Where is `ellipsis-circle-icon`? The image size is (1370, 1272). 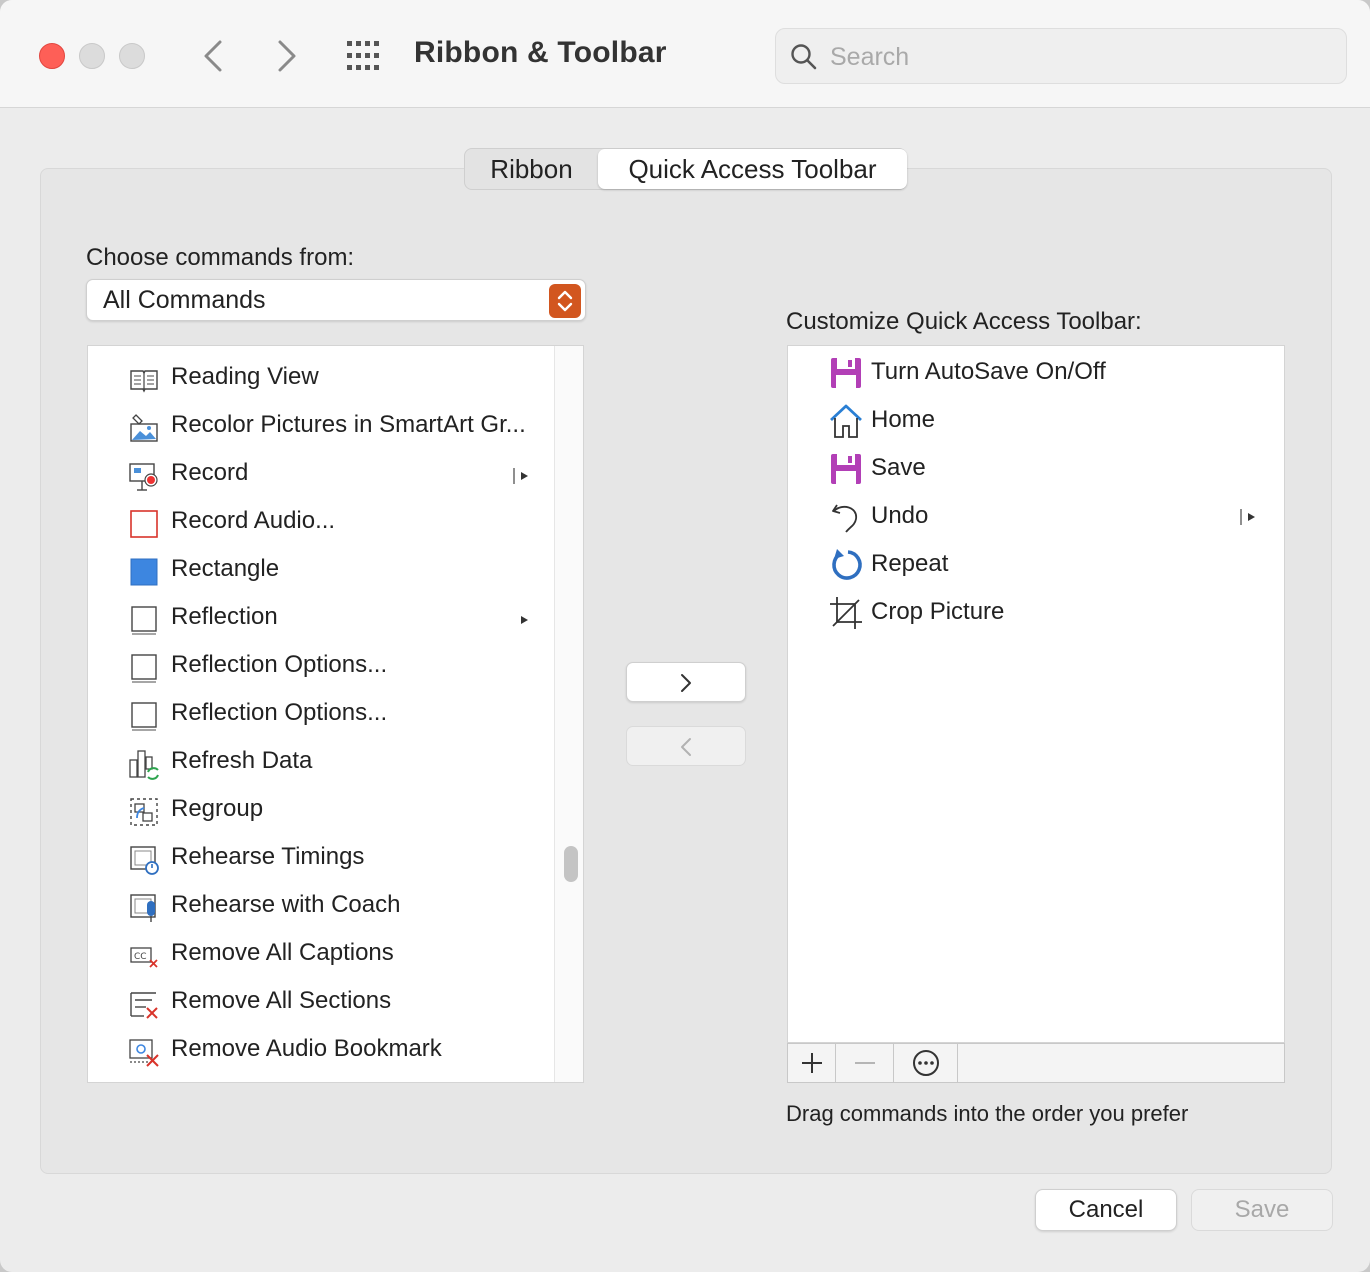
ellipsis-circle-icon is located at coordinates (926, 1063).